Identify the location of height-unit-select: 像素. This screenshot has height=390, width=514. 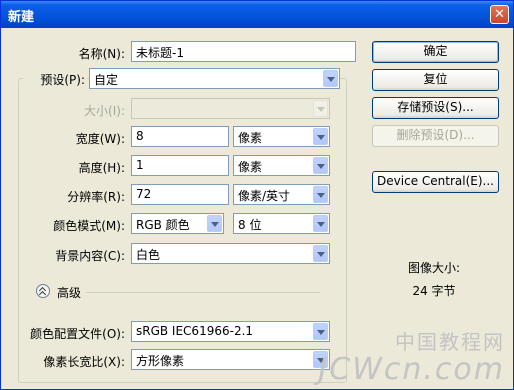
(281, 165).